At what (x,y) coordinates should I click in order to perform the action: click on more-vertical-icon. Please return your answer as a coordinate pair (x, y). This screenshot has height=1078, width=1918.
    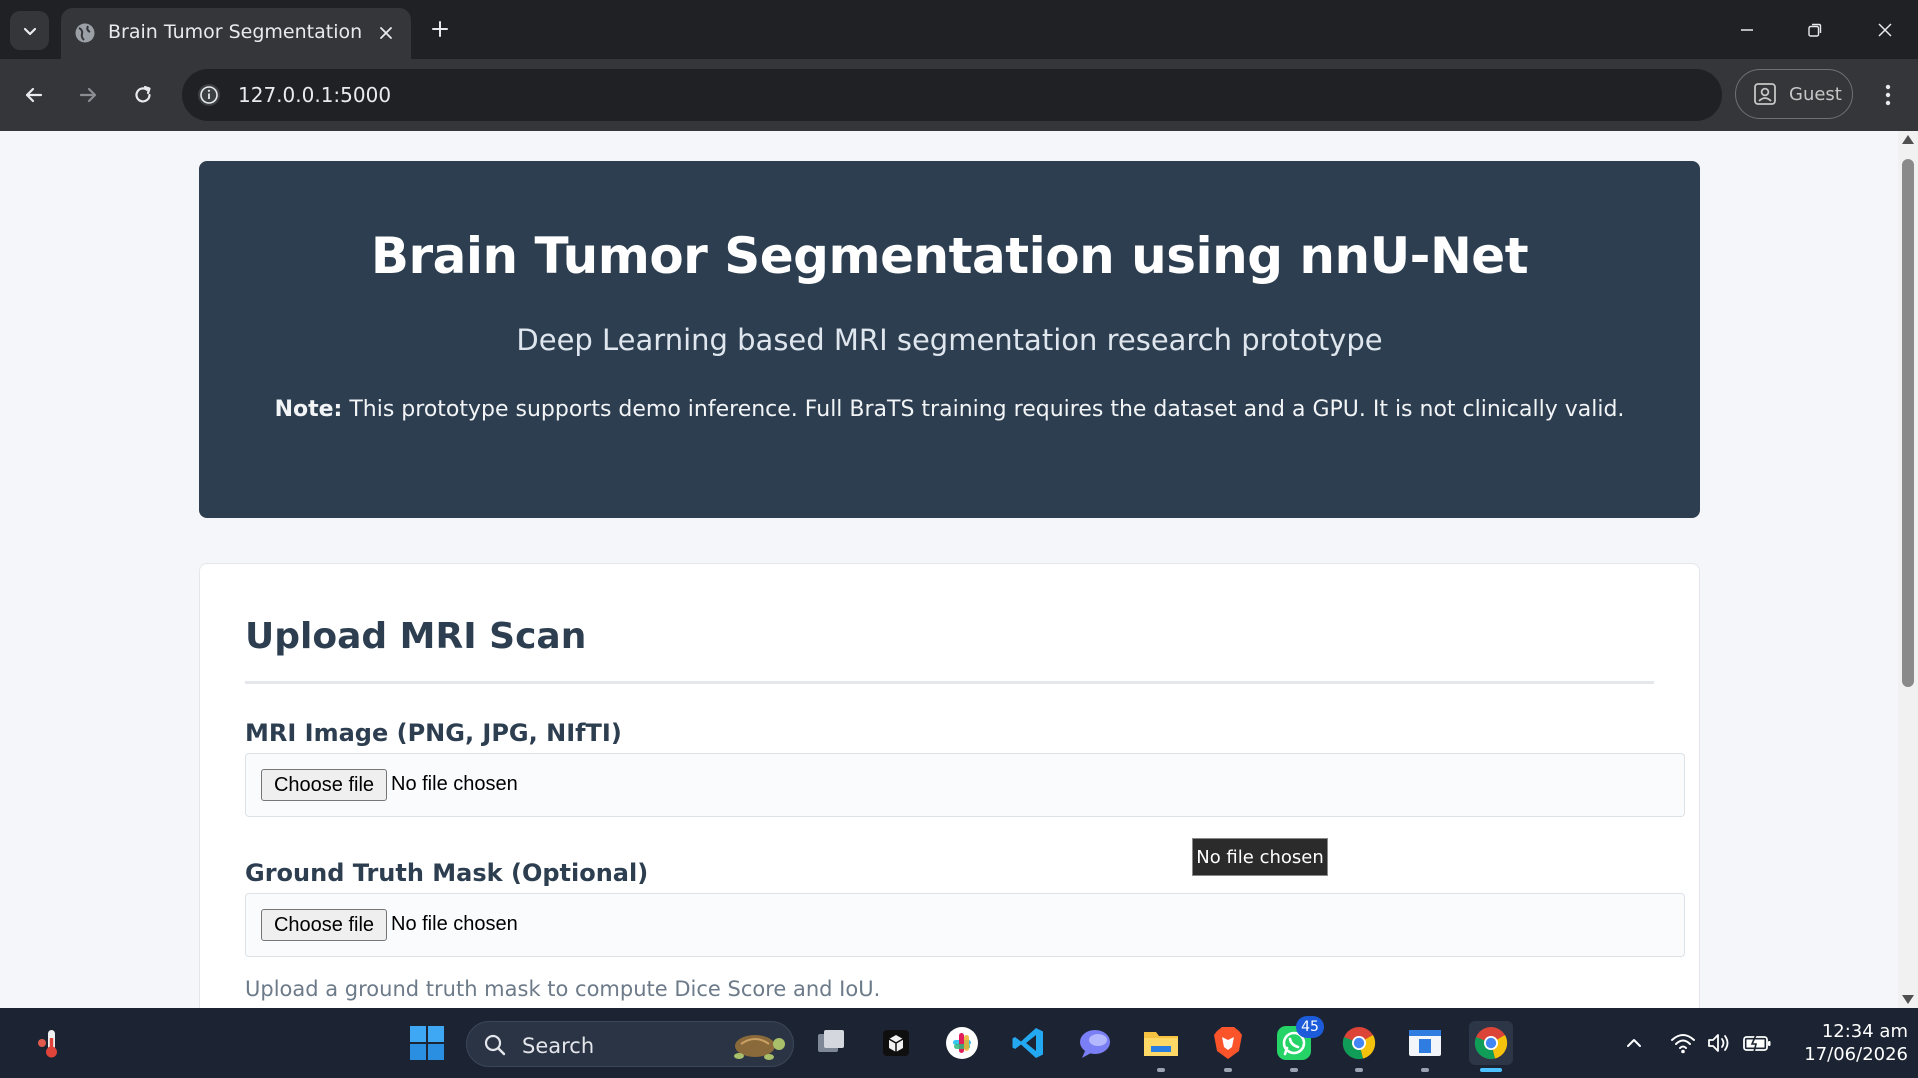
    Looking at the image, I should click on (1888, 95).